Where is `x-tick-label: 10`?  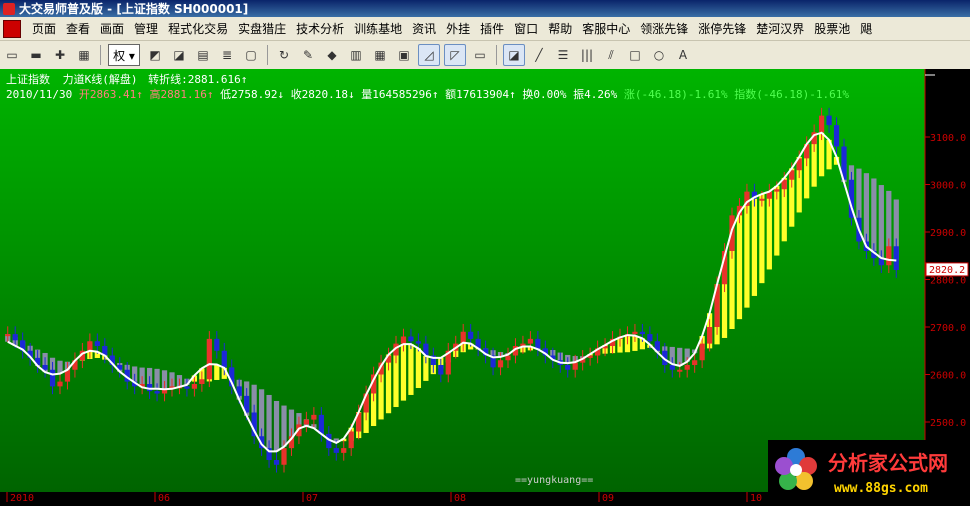 x-tick-label: 10 is located at coordinates (756, 497).